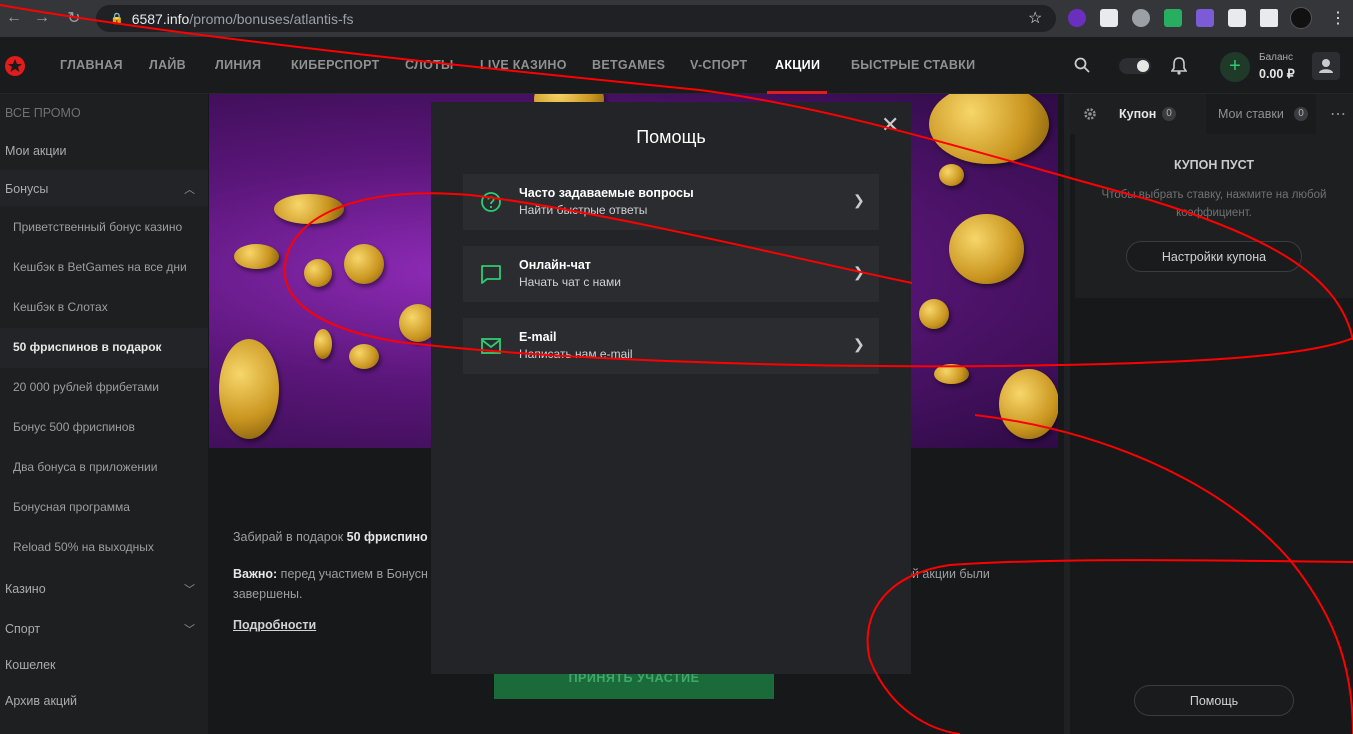 The width and height of the screenshot is (1353, 734). I want to click on help-row-email: E-mail Написать нам e-mail ❯, so click(671, 346).